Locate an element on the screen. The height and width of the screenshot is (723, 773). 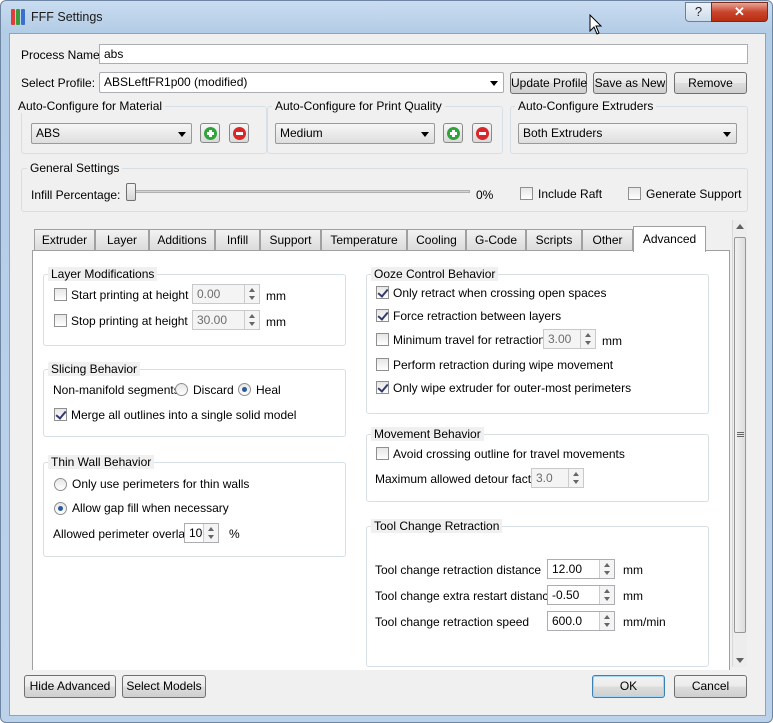
start-height-unit: mm is located at coordinates (276, 296).